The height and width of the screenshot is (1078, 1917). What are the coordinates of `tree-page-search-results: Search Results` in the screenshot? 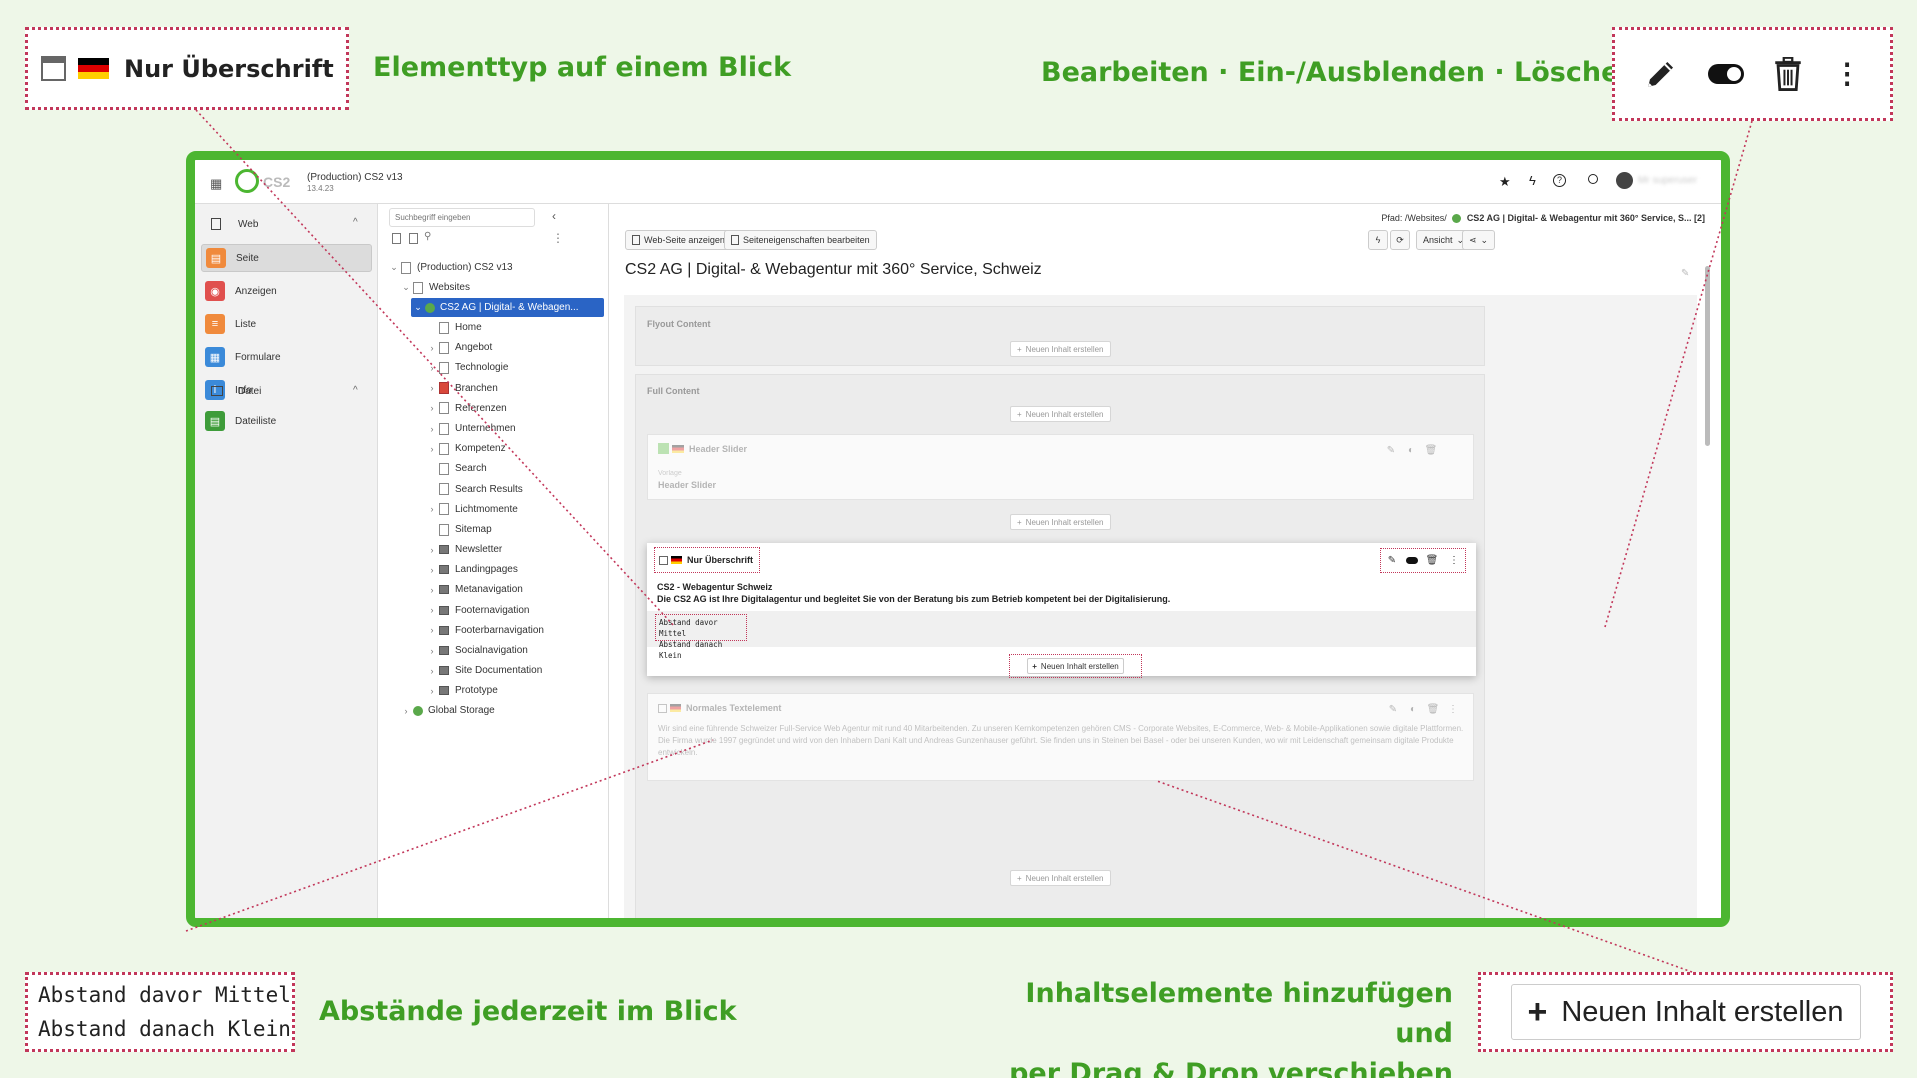 It's located at (474, 489).